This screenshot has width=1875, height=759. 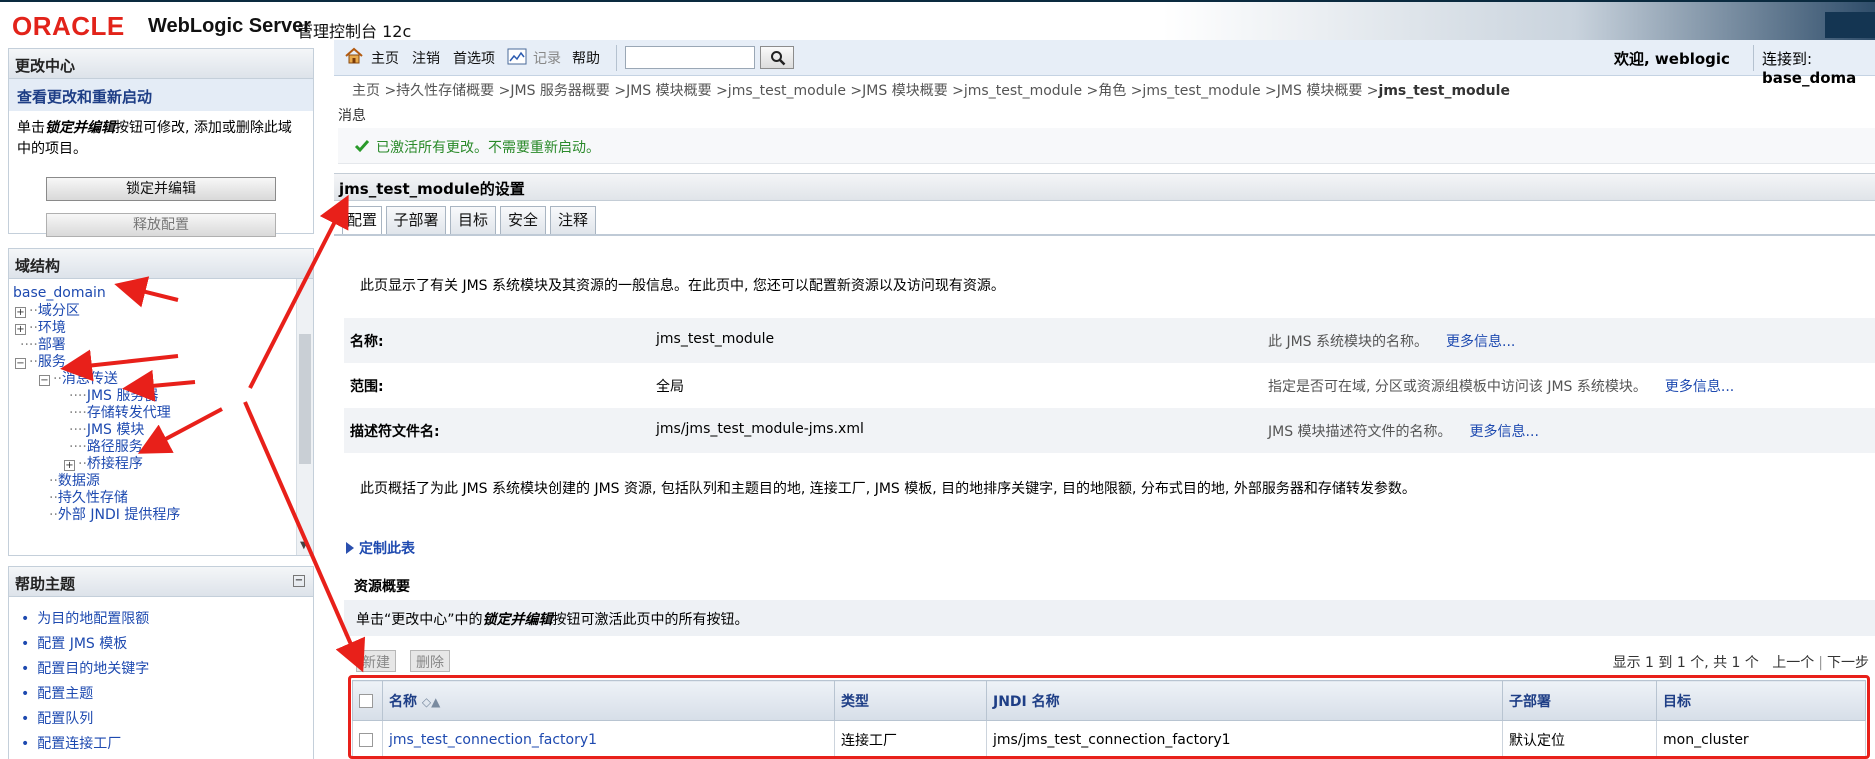 What do you see at coordinates (474, 58) in the screenshot?
I see `preferences-link: 首选项` at bounding box center [474, 58].